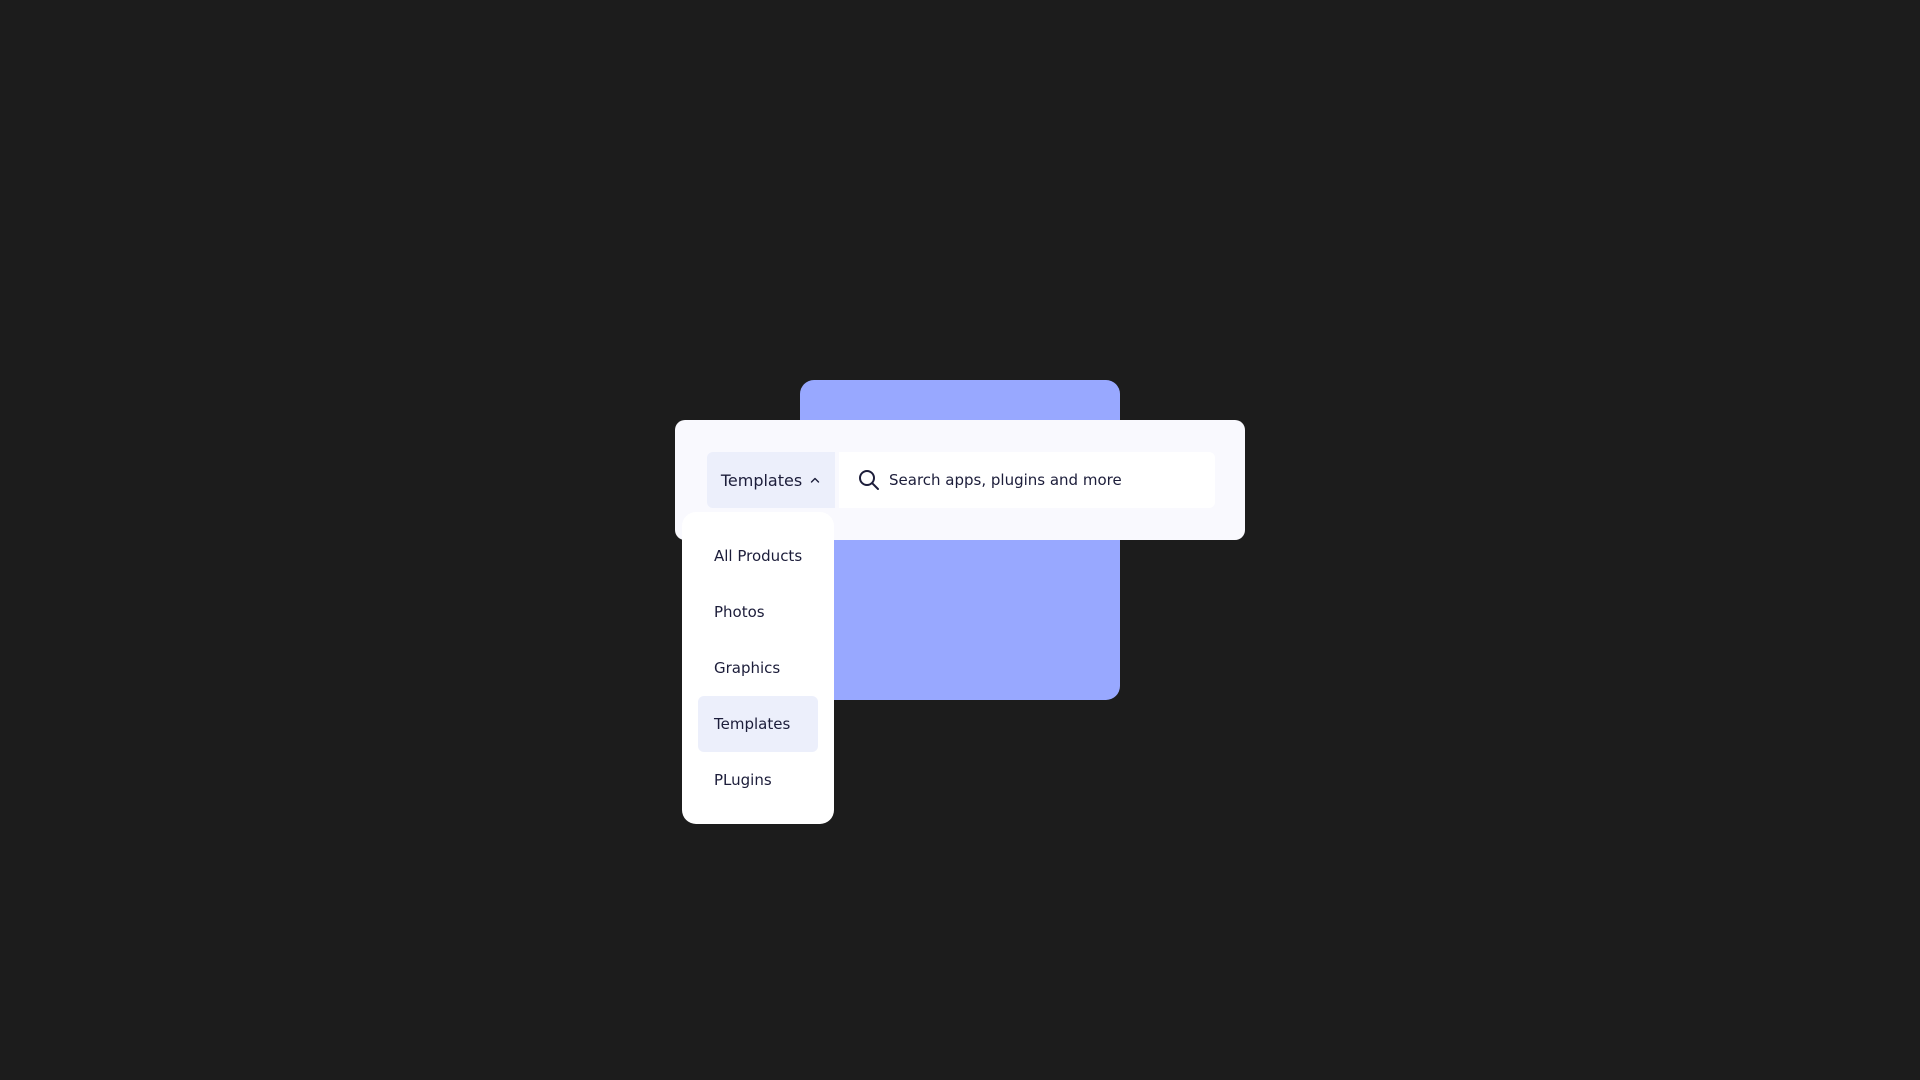 The height and width of the screenshot is (1080, 1920). I want to click on menu-item-photos: Photos, so click(758, 612).